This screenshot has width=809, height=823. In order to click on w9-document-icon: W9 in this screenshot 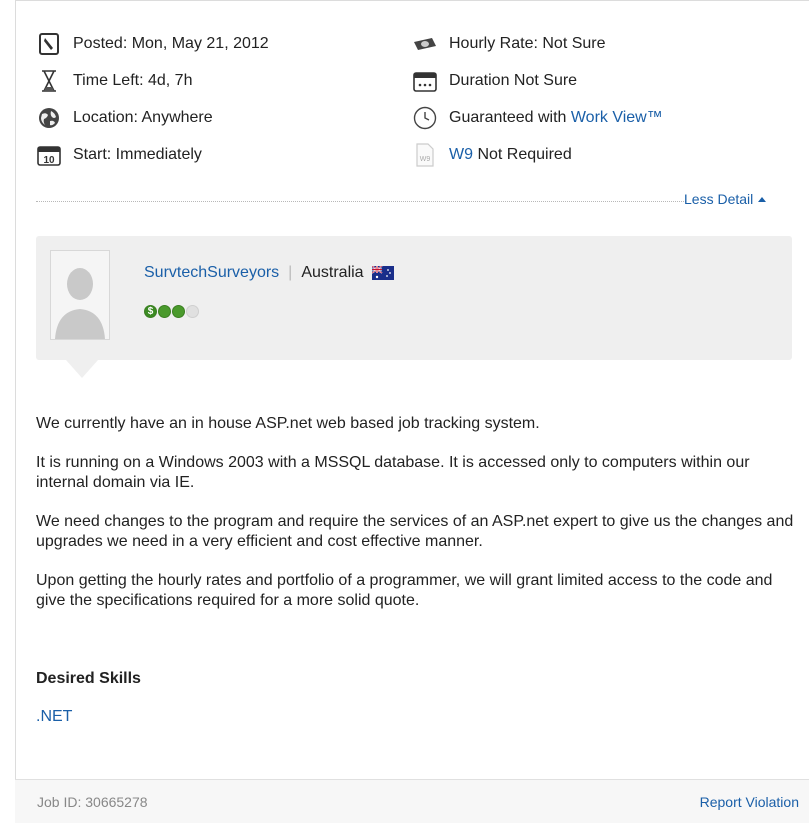, I will do `click(425, 155)`.